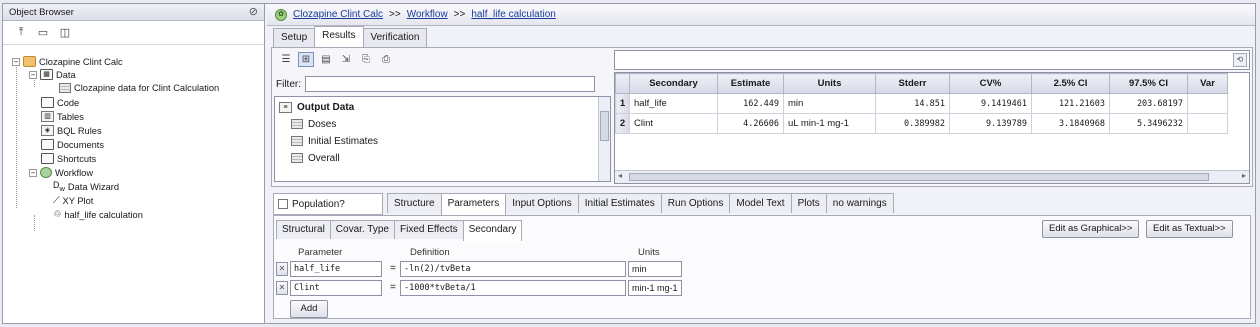 This screenshot has width=1260, height=327. I want to click on tree-item-project: − Clozapine Clint Calc, so click(67, 61).